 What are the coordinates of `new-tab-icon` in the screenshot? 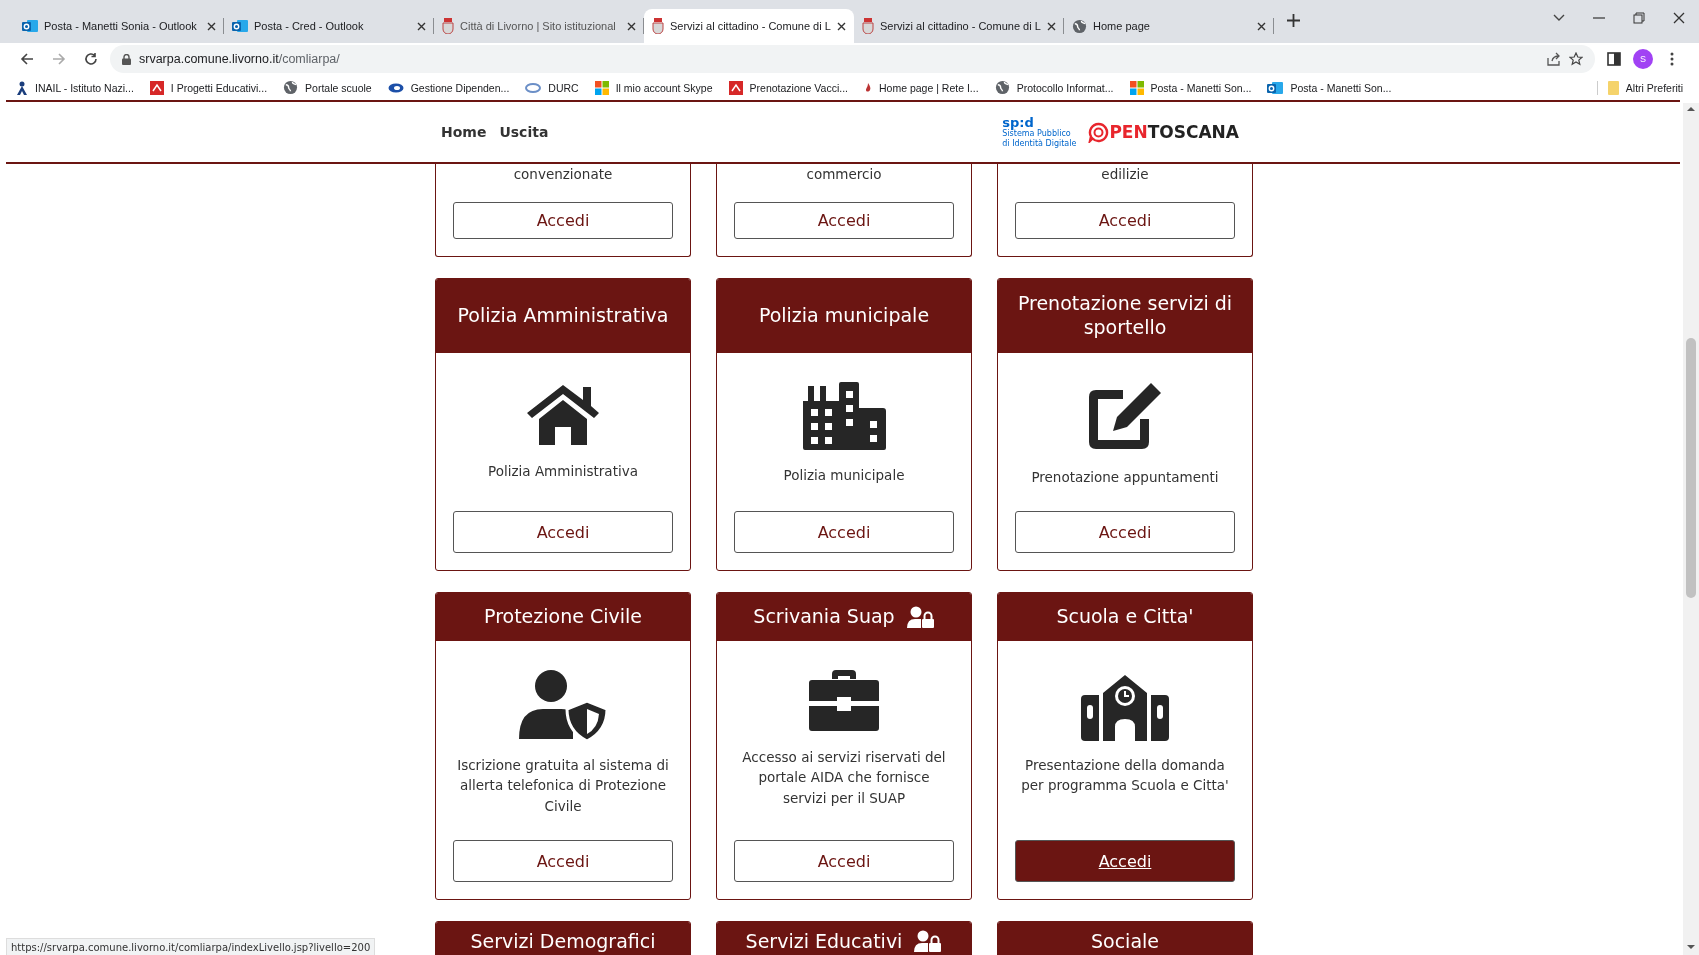 It's located at (1293, 20).